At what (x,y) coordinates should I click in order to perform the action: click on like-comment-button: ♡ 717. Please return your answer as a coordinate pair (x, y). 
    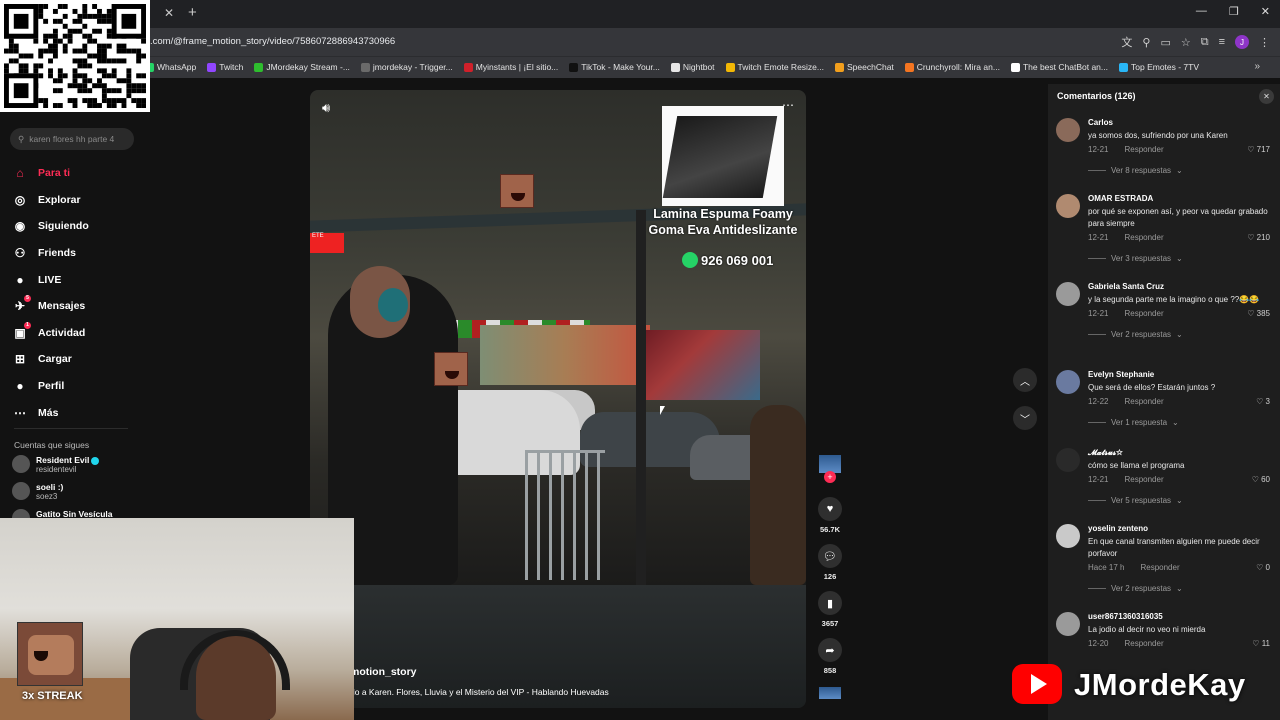
    Looking at the image, I should click on (1258, 150).